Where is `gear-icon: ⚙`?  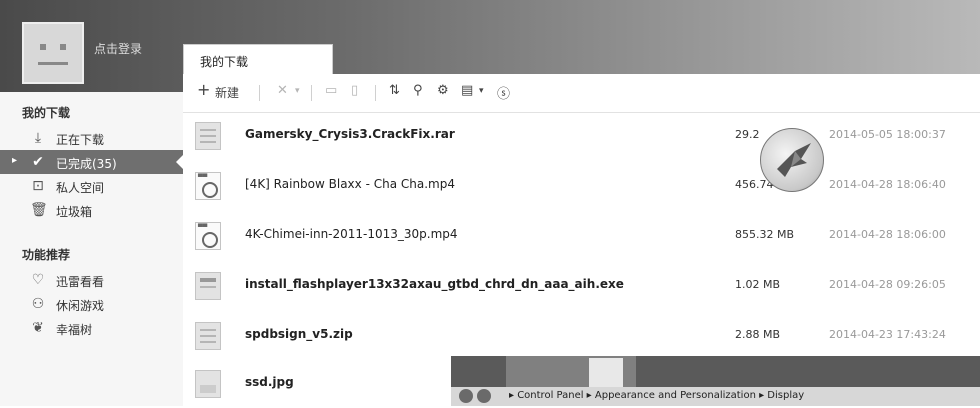 gear-icon: ⚙ is located at coordinates (443, 90).